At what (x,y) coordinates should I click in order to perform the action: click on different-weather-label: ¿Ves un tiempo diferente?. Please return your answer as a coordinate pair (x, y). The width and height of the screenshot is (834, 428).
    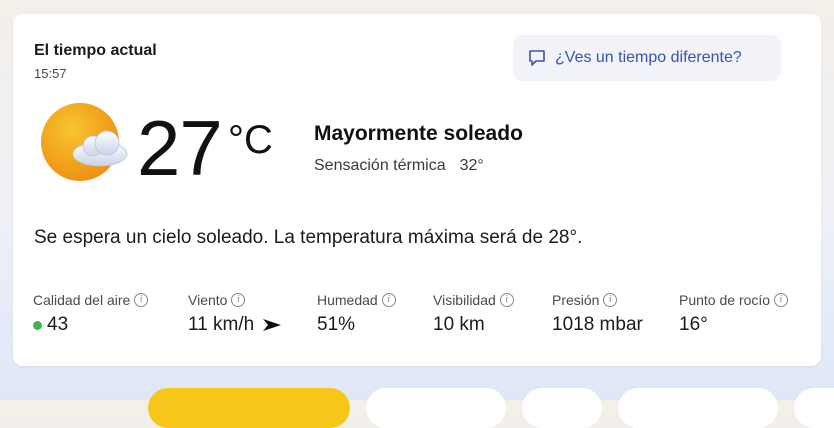
    Looking at the image, I should click on (648, 57).